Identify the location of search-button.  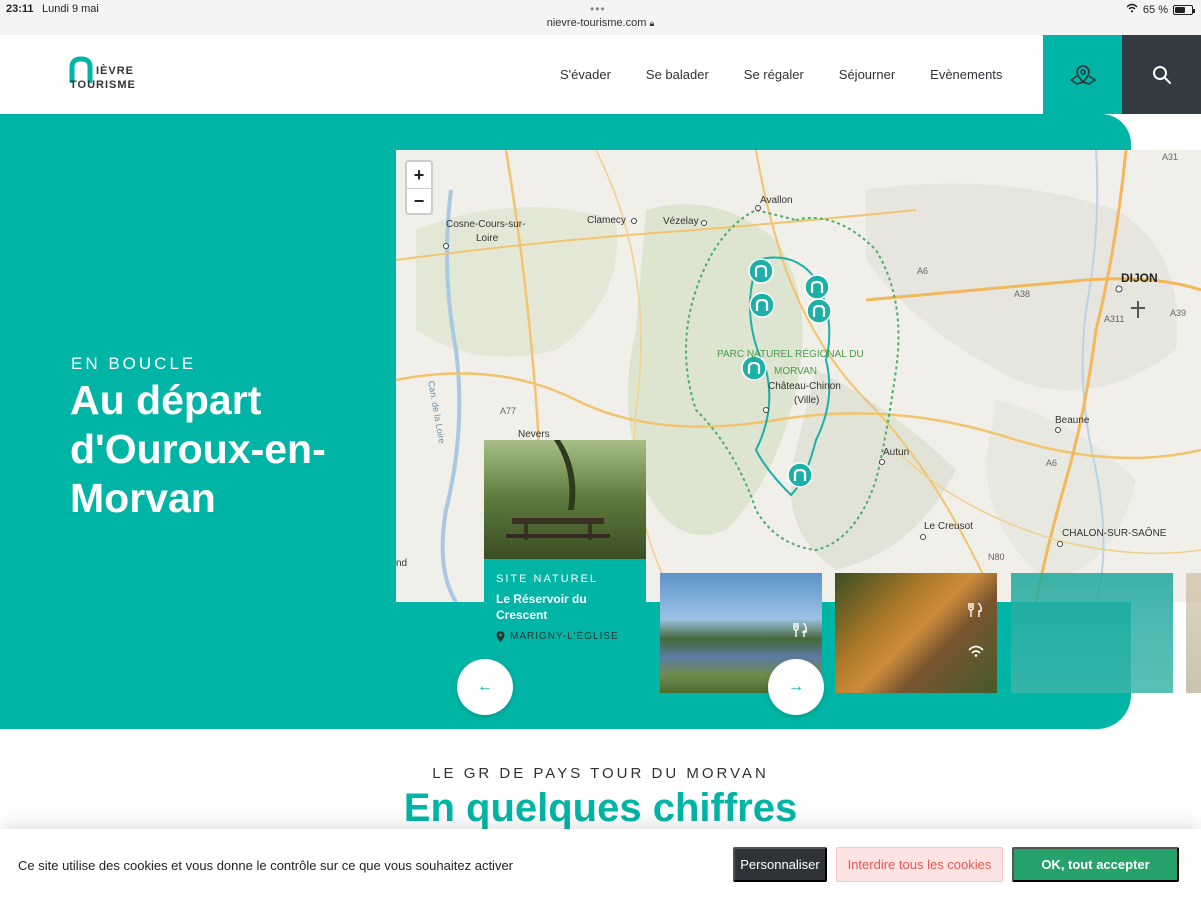
(1161, 74).